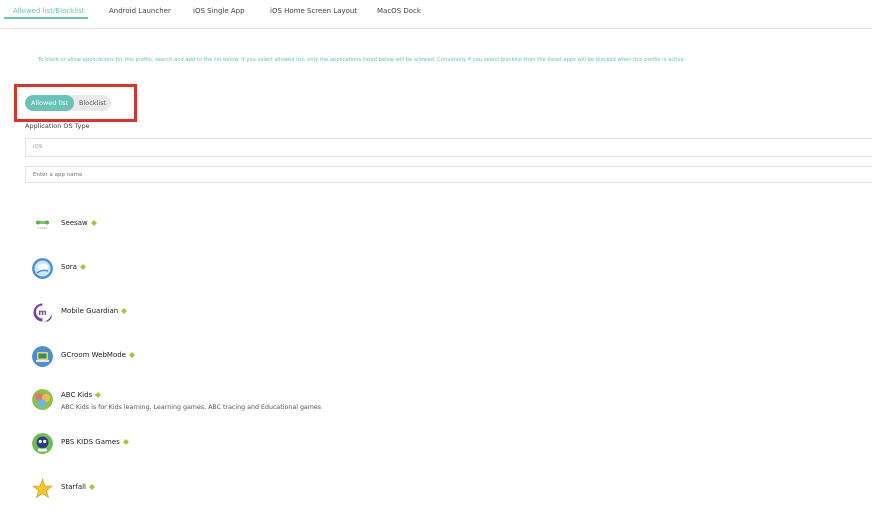  What do you see at coordinates (90, 311) in the screenshot?
I see `app-name: Mobile Guardian` at bounding box center [90, 311].